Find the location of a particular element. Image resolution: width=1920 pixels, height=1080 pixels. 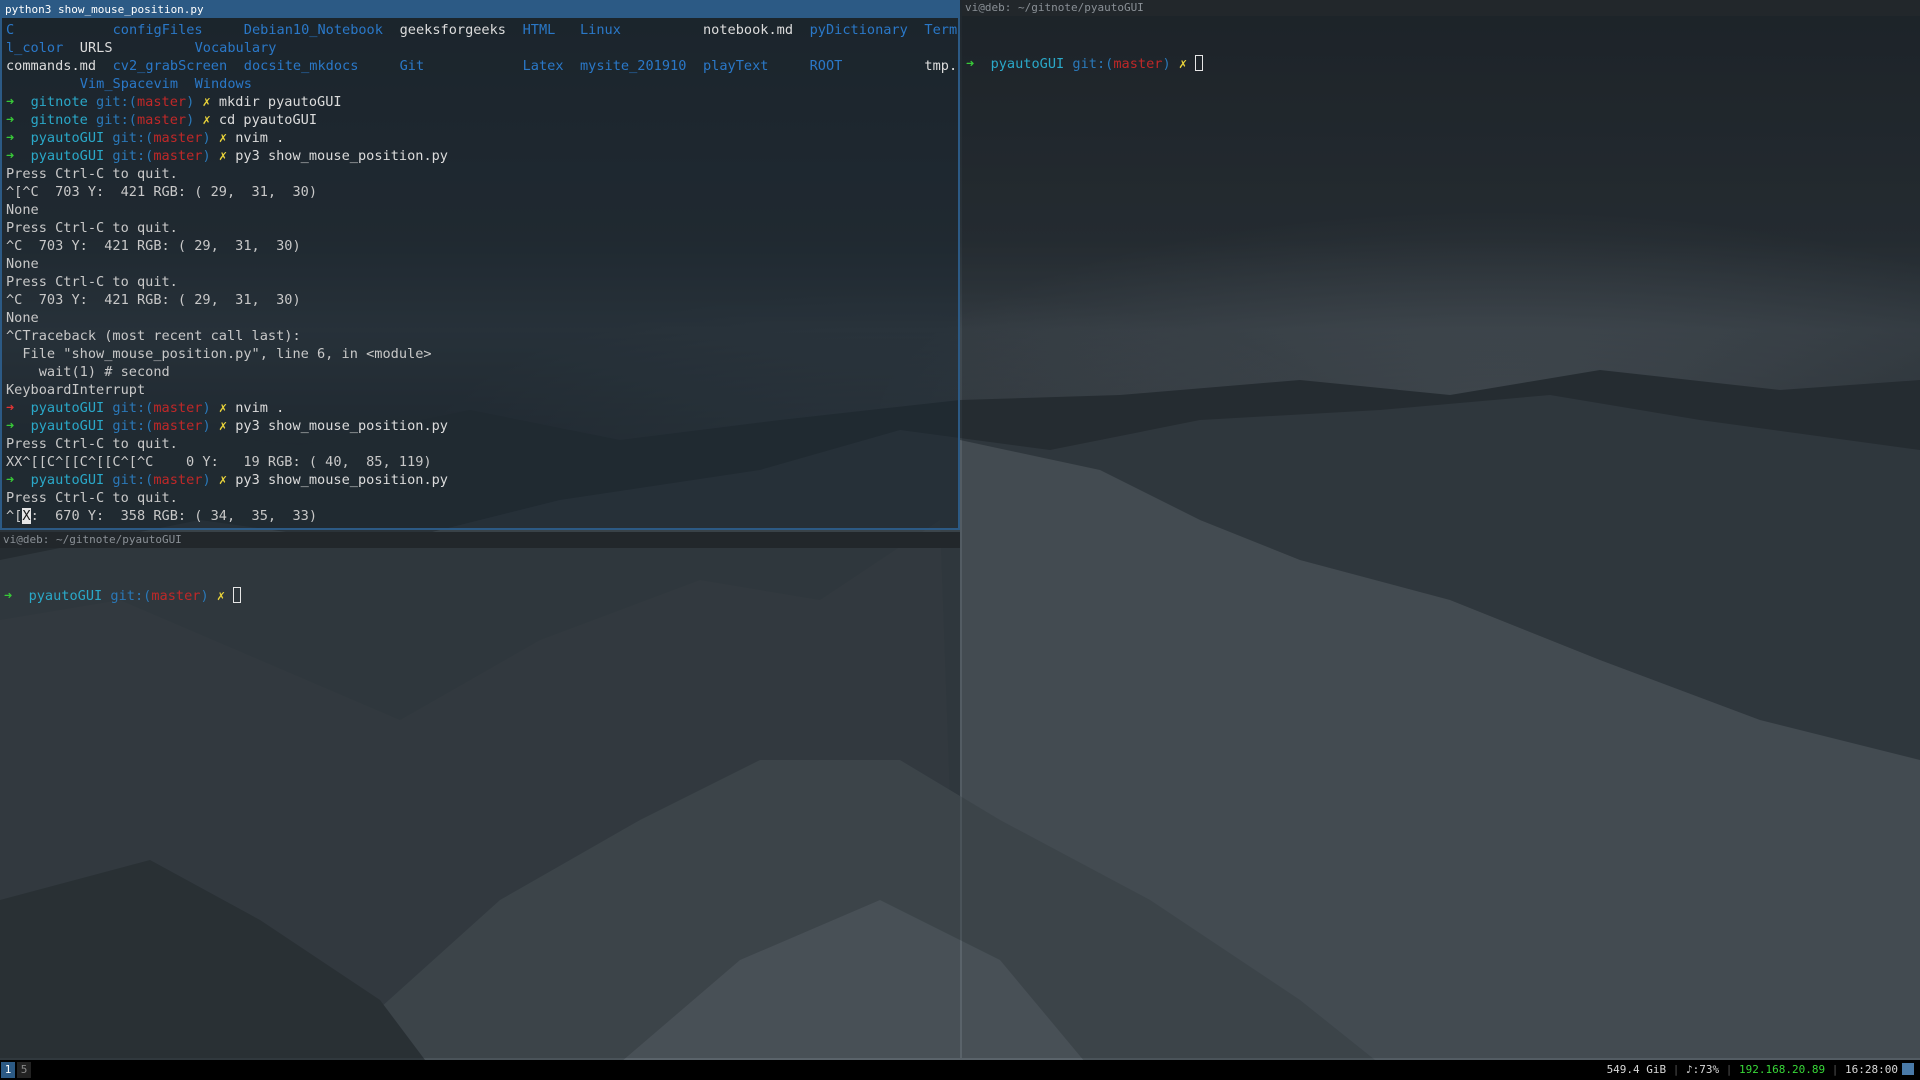

network-tray-icon is located at coordinates (1908, 1069).